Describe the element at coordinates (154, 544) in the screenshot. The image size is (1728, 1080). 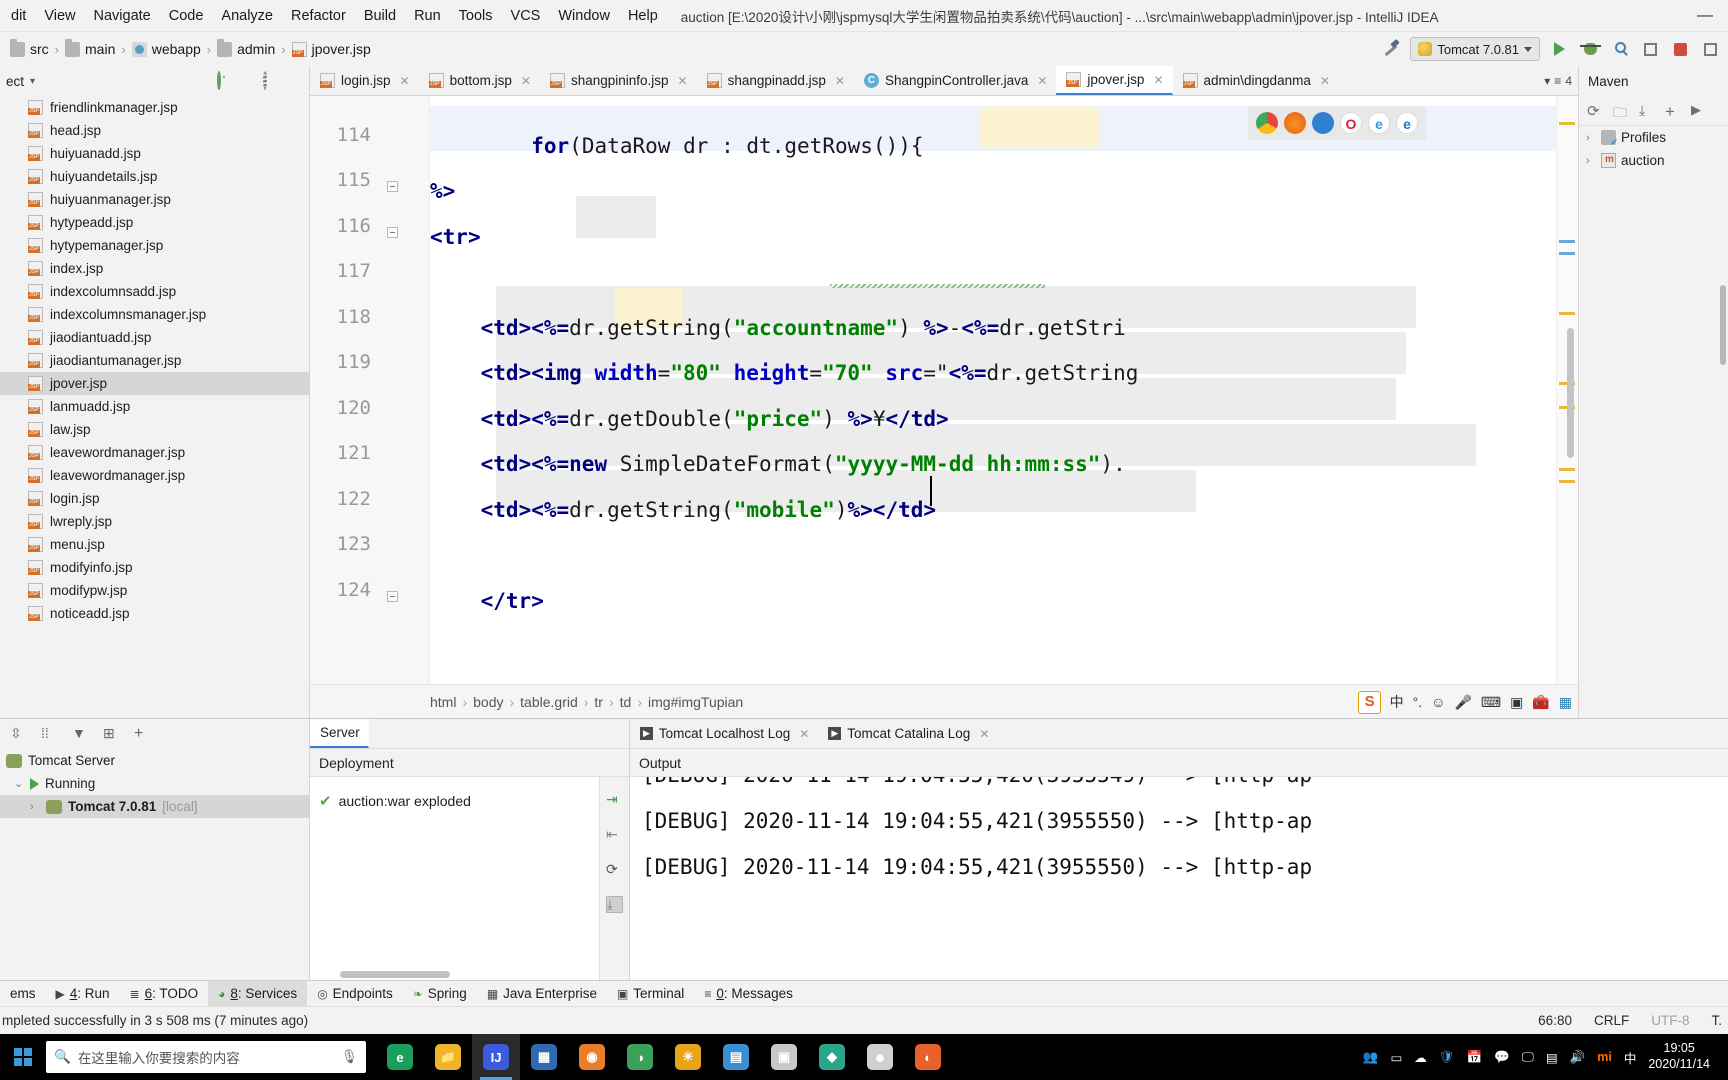
I see `project-file-menu-jsp: menu.jsp` at that location.